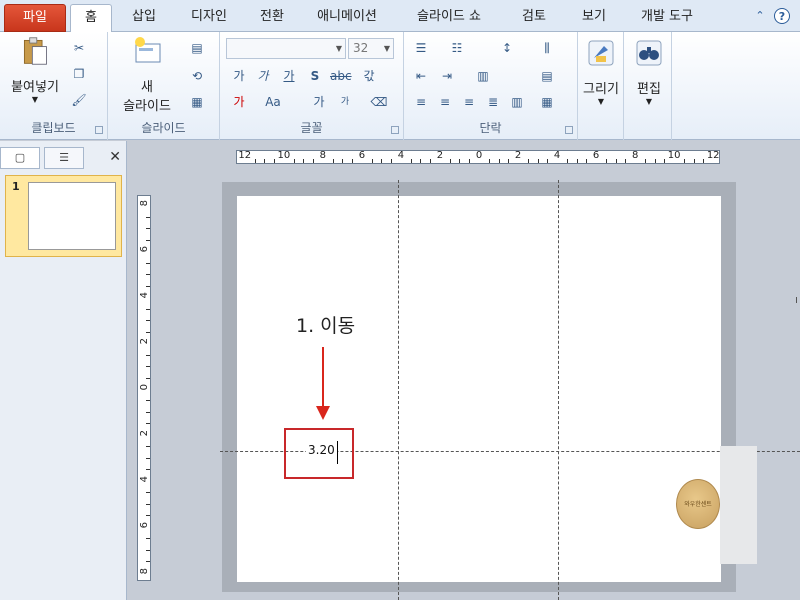 The image size is (800, 600). I want to click on tab-review: 검토, so click(534, 18).